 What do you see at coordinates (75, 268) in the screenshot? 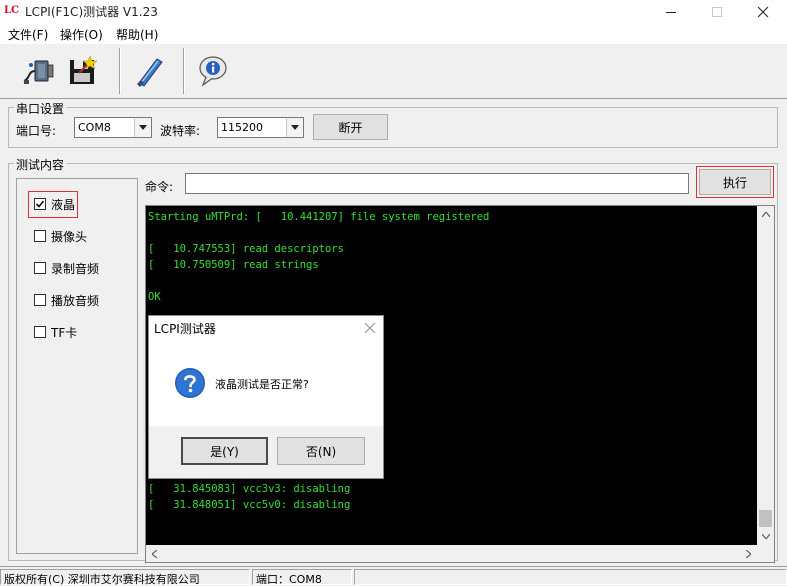
I see `test-item-label: 录制音频` at bounding box center [75, 268].